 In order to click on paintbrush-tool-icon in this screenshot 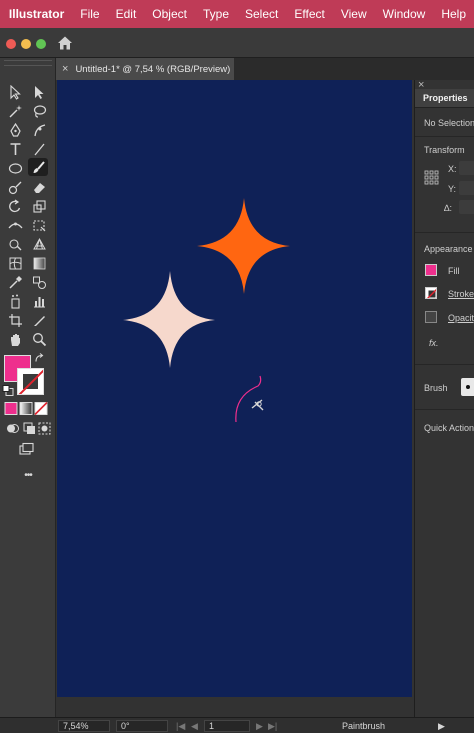, I will do `click(38, 167)`.